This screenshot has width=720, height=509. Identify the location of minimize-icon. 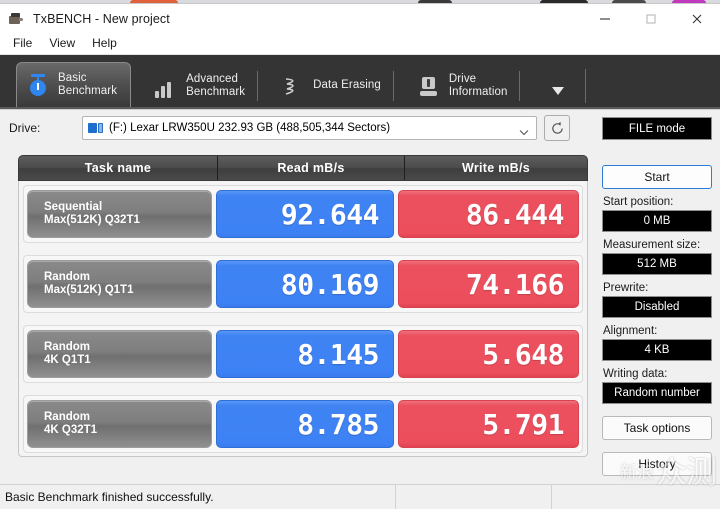
(605, 18).